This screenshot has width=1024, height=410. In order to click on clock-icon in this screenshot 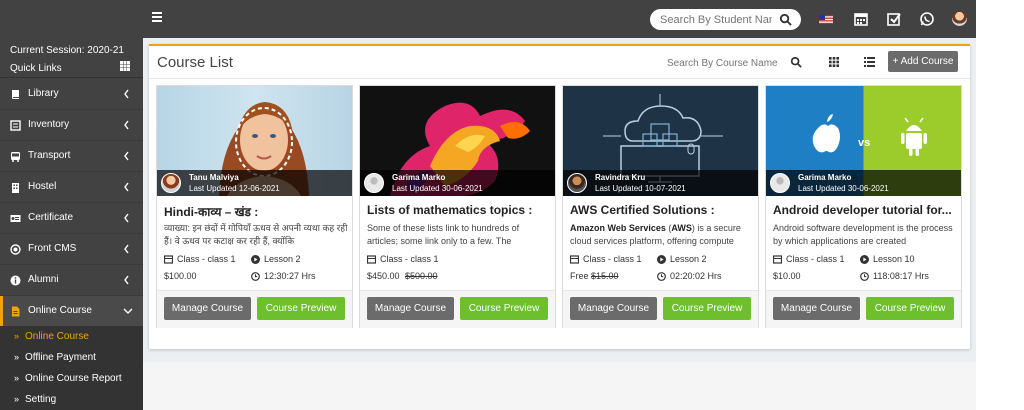, I will do `click(661, 276)`.